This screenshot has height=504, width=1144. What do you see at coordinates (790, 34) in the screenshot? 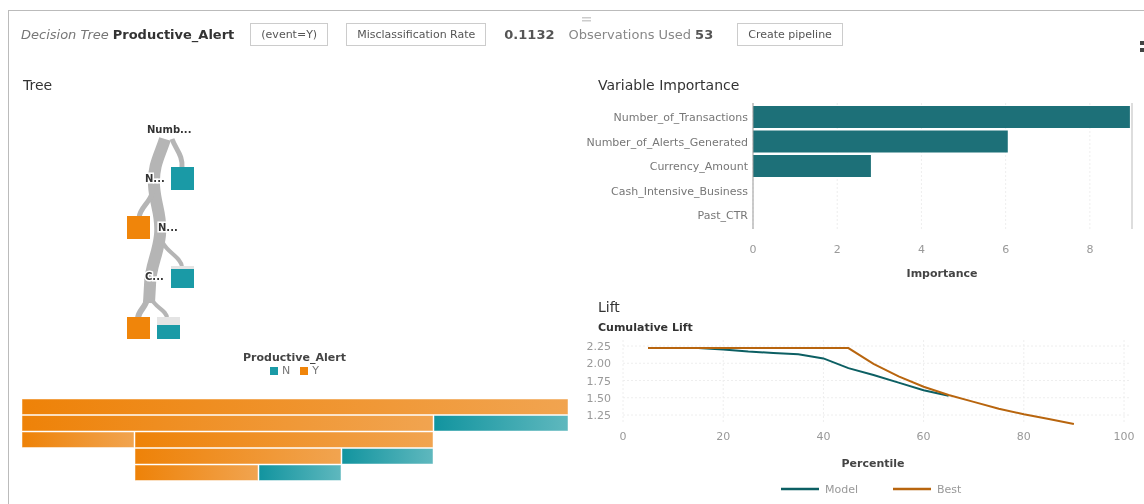
I see `create-pipeline-button: Create pipeline` at bounding box center [790, 34].